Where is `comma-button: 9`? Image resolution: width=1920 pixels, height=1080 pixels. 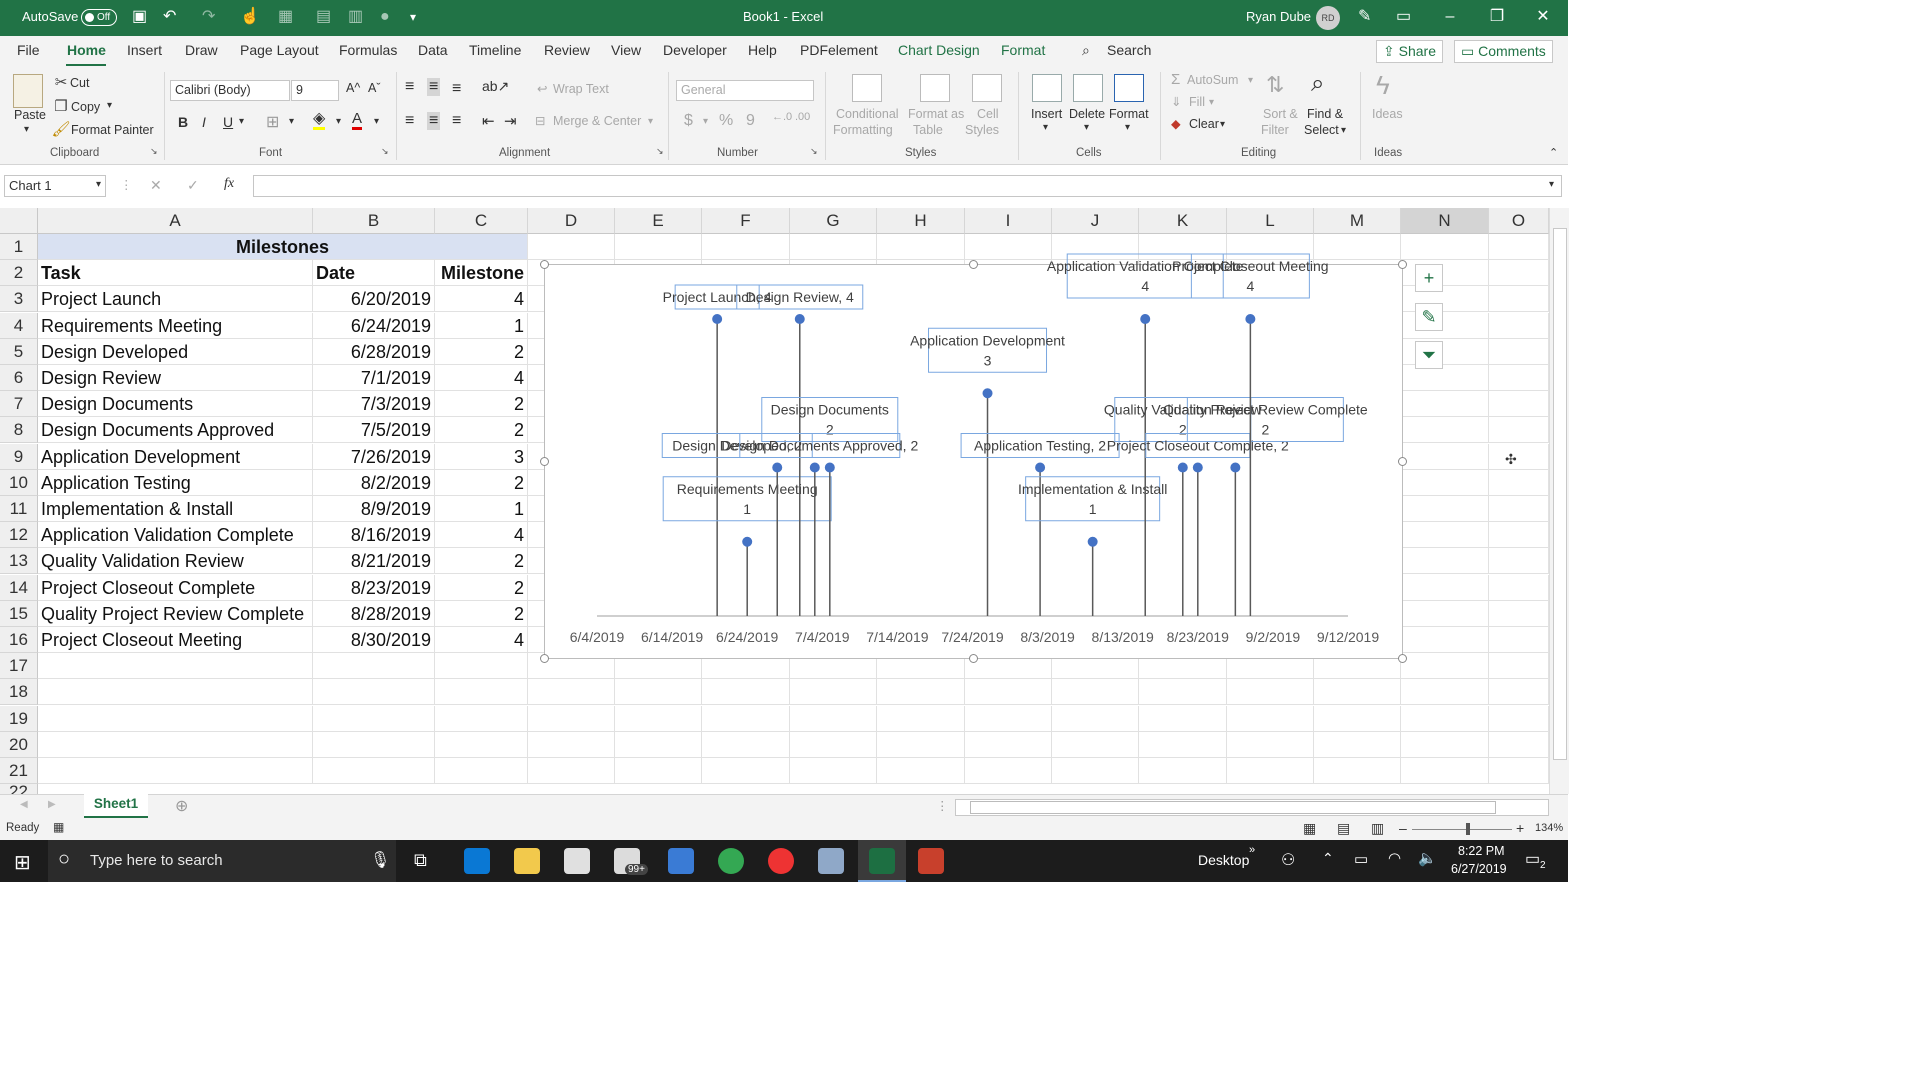 comma-button: 9 is located at coordinates (750, 121).